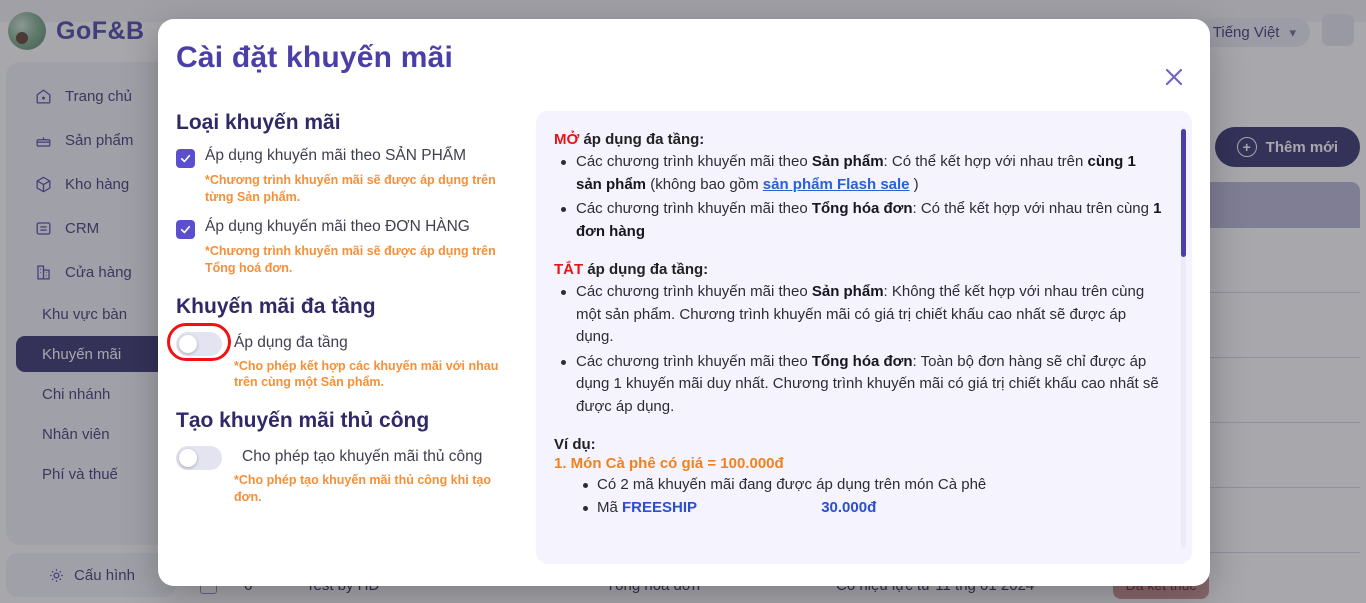  I want to click on multi-tier-toggle-row: Áp dụng đa tầng, so click(341, 341).